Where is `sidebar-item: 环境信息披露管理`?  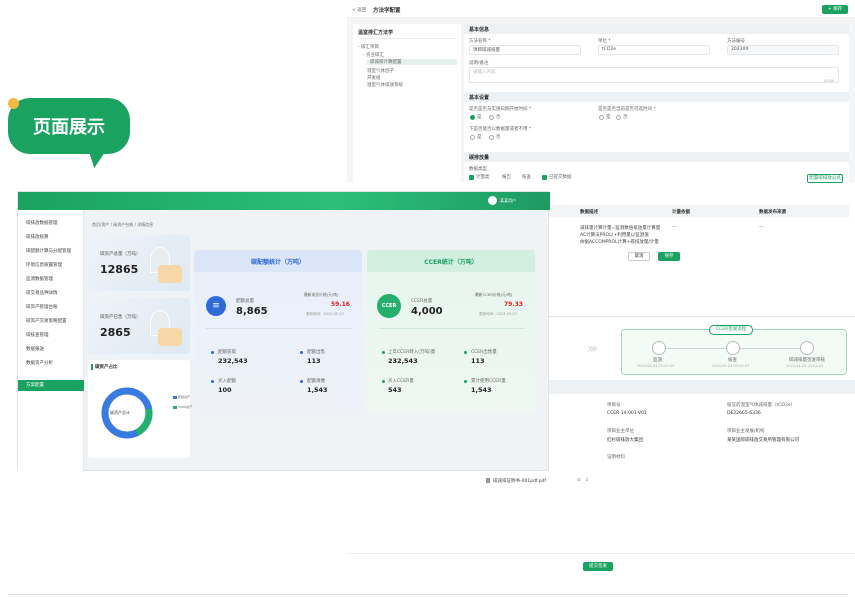 sidebar-item: 环境信息披露管理 is located at coordinates (44, 265).